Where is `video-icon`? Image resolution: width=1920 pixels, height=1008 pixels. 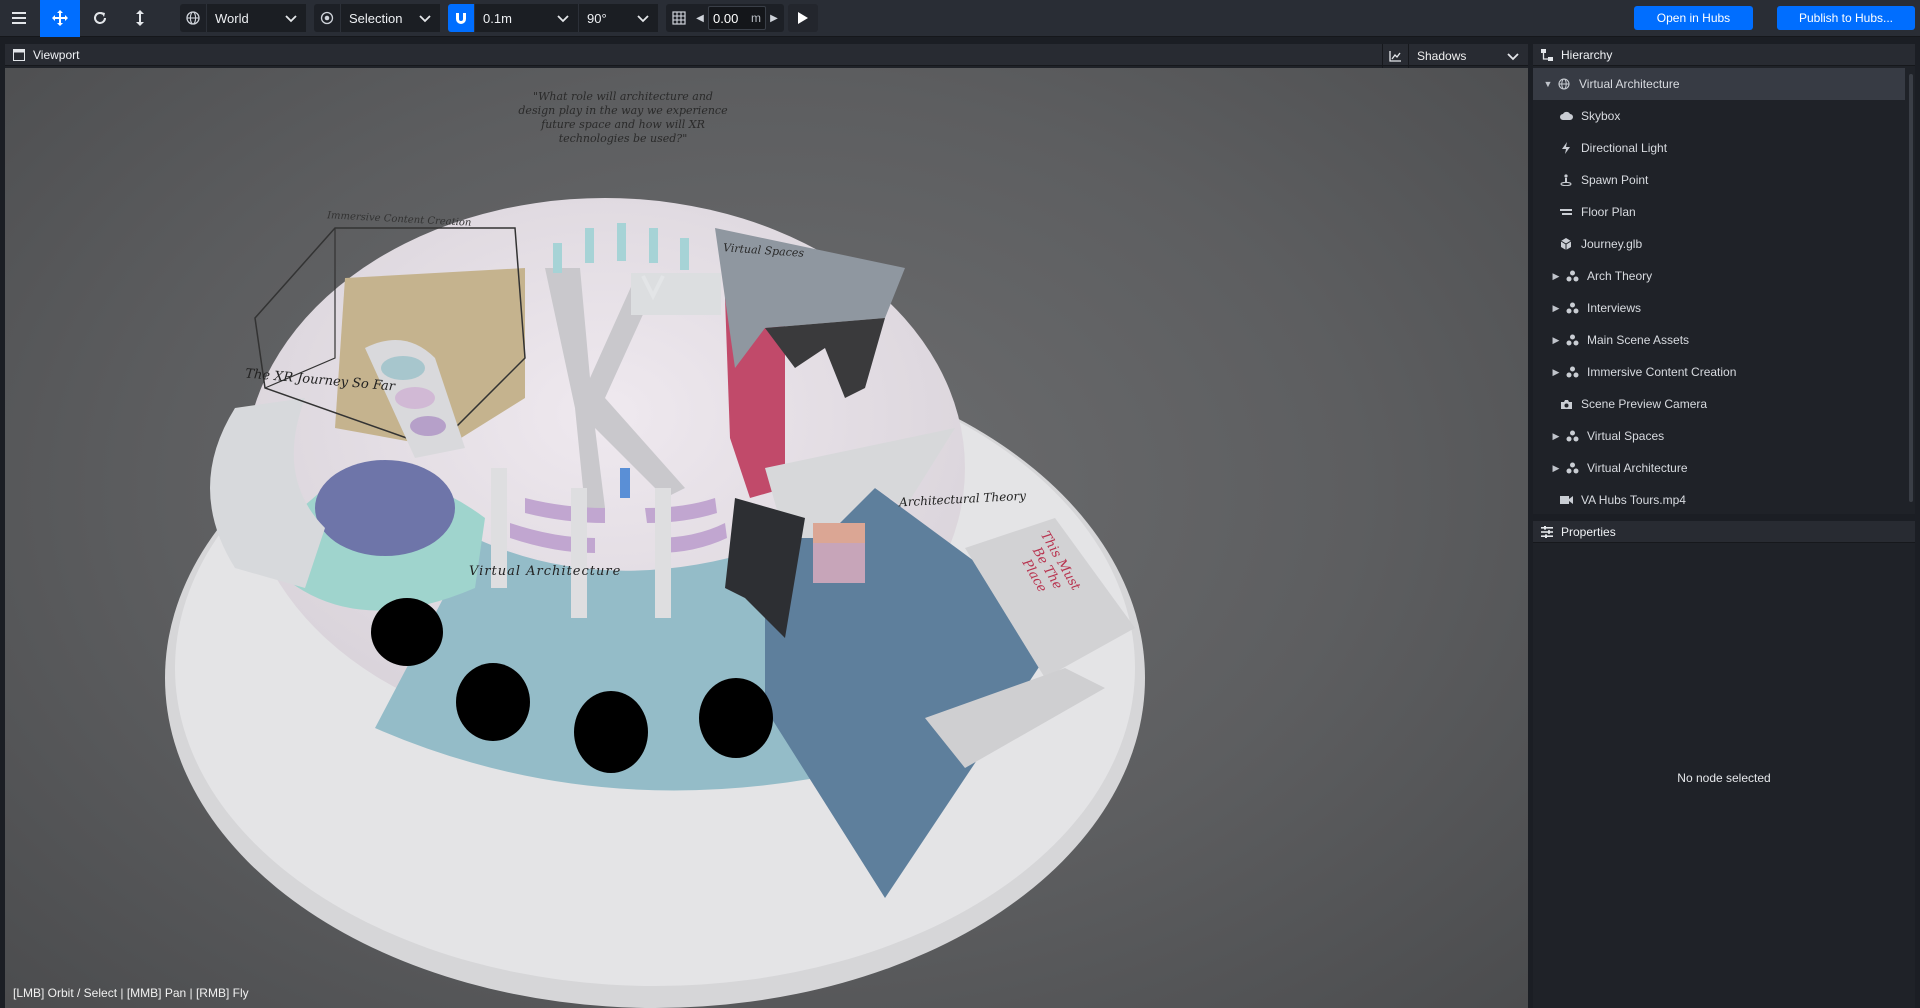 video-icon is located at coordinates (1566, 500).